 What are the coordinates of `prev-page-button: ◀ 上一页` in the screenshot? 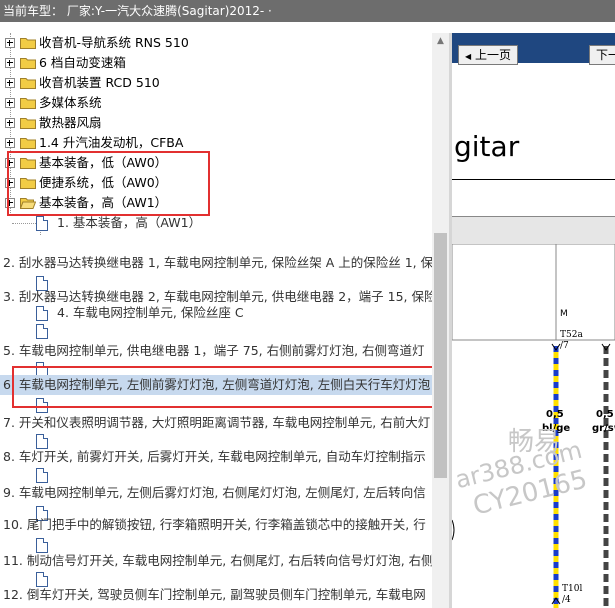 It's located at (488, 55).